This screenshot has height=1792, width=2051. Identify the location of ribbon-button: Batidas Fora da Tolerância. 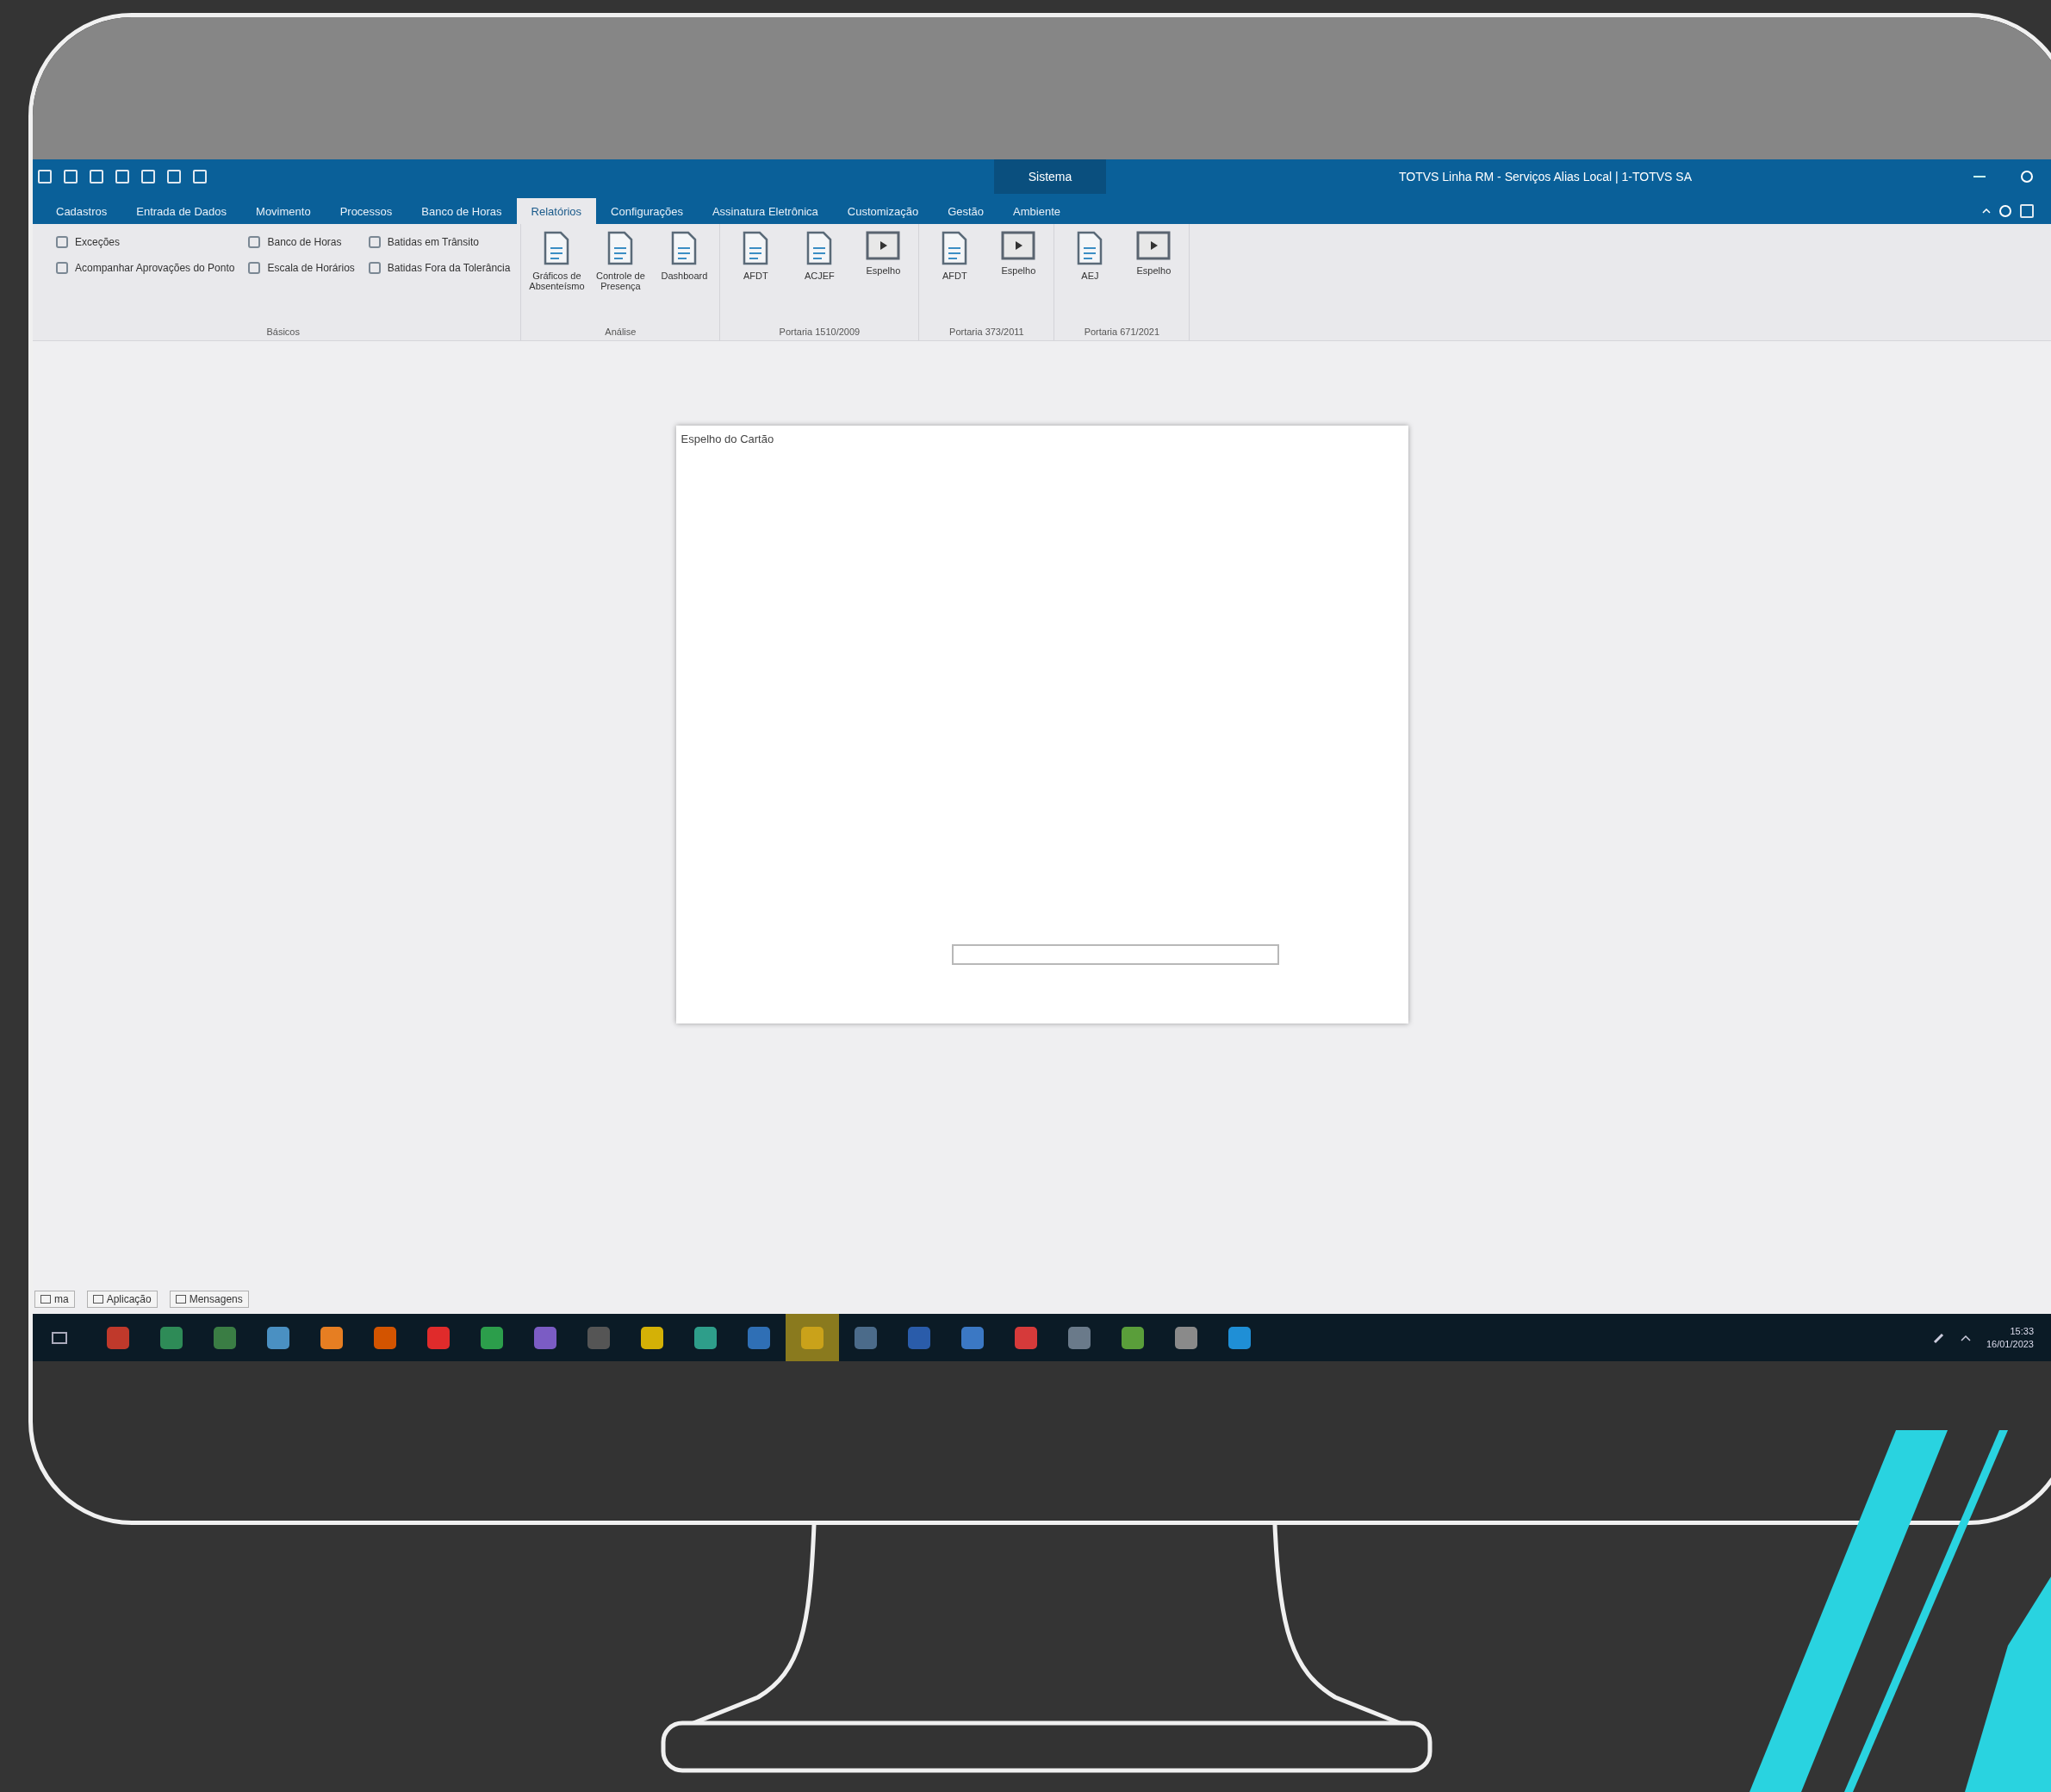
(439, 268).